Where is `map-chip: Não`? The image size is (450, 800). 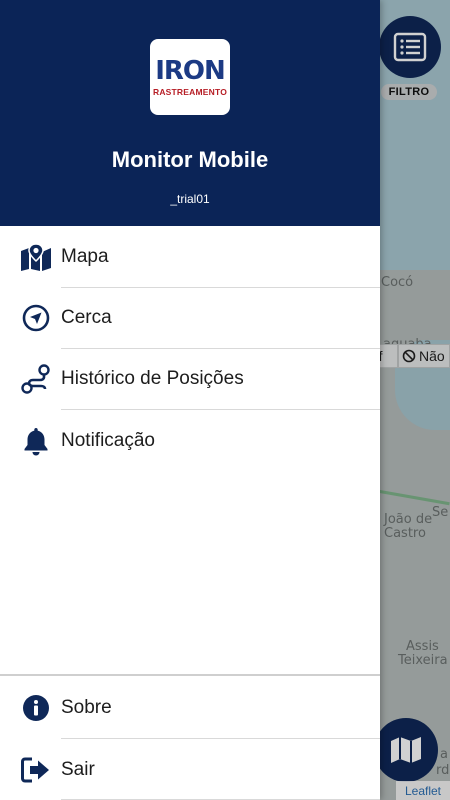 map-chip: Não is located at coordinates (424, 356).